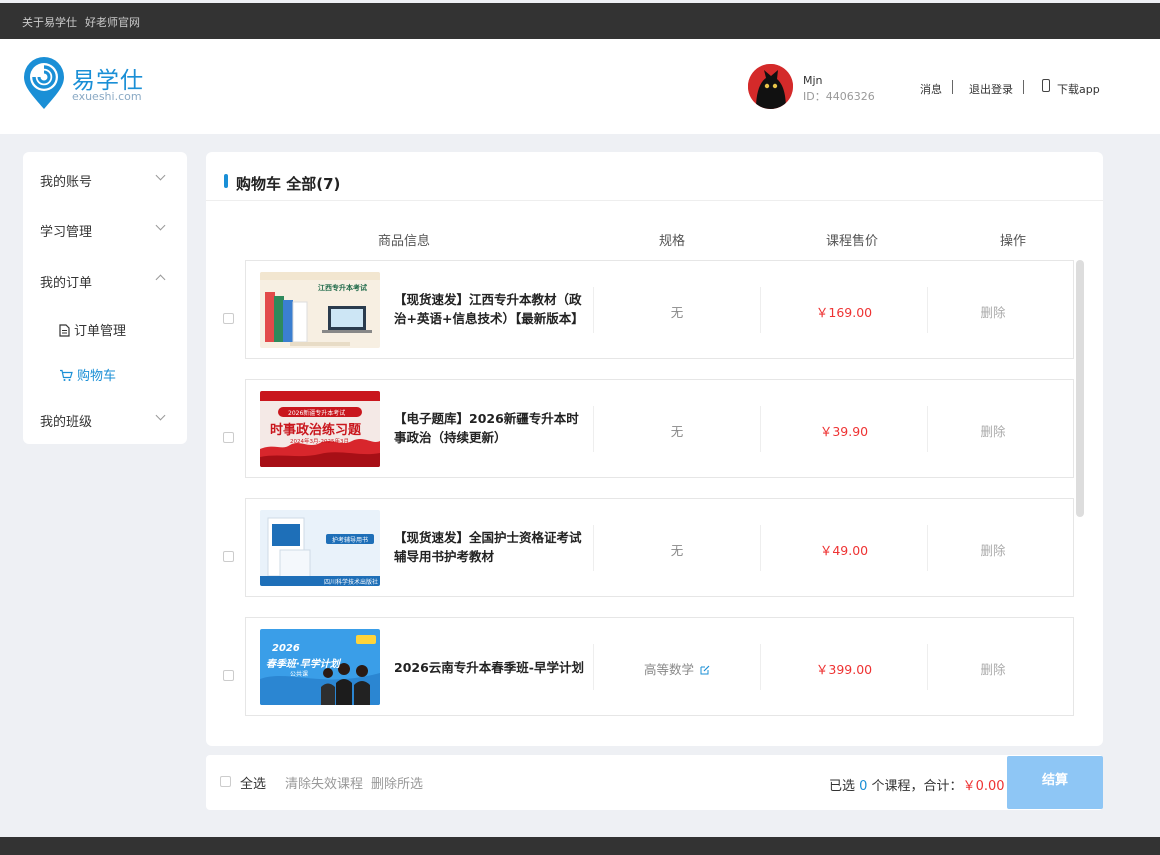 The width and height of the screenshot is (1160, 855). Describe the element at coordinates (66, 180) in the screenshot. I see `sidebar-item-account: 我的账号` at that location.